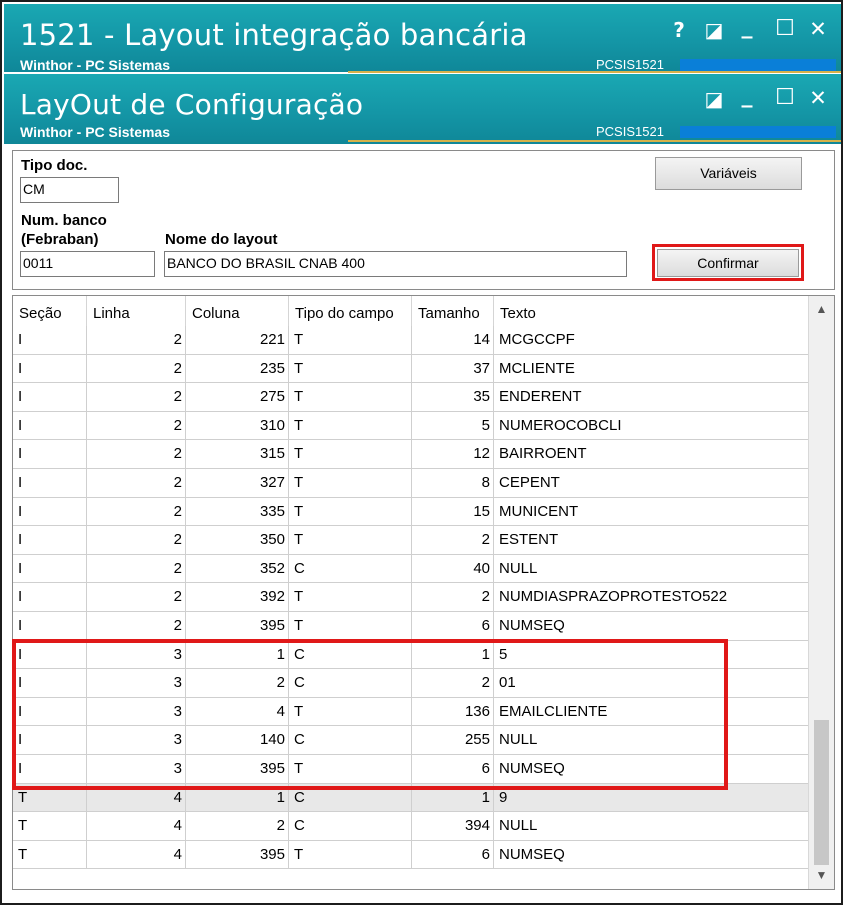 This screenshot has height=905, width=843. I want to click on cell-texto: MCGCCPF, so click(651, 340).